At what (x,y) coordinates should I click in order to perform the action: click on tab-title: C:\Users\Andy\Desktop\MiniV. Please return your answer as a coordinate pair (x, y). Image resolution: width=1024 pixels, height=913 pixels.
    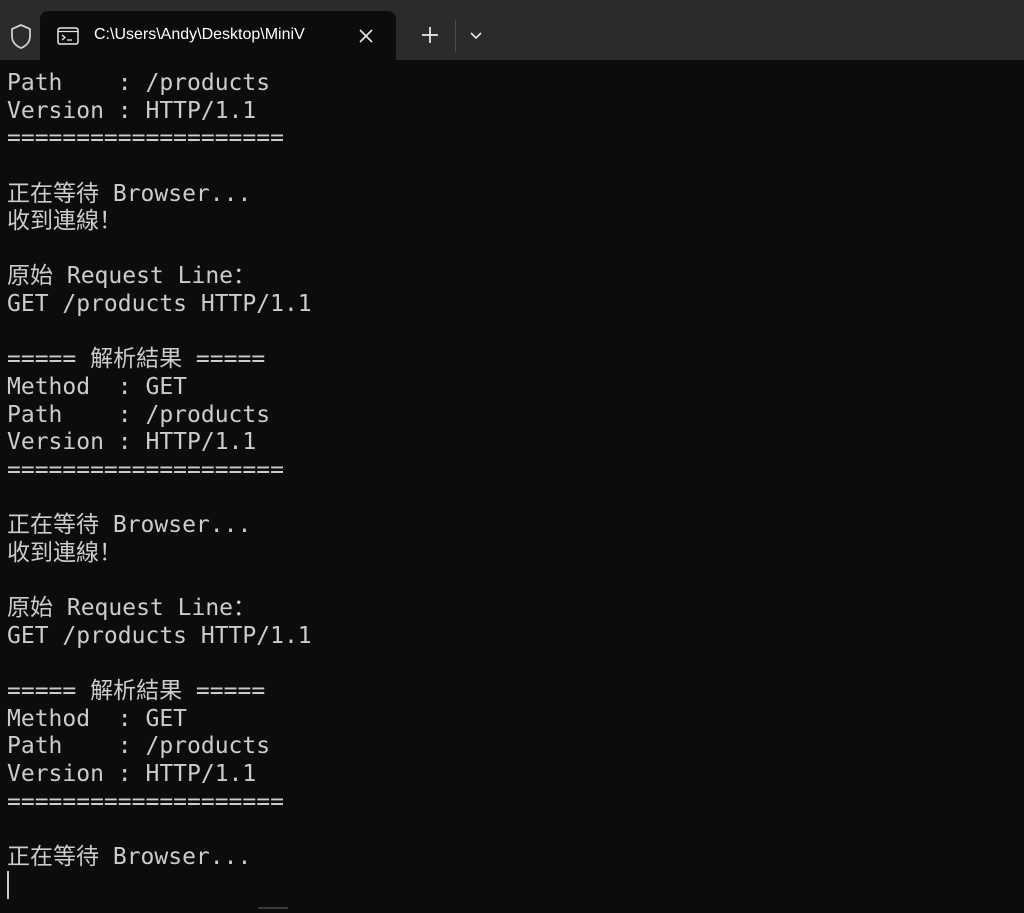
    Looking at the image, I should click on (199, 34).